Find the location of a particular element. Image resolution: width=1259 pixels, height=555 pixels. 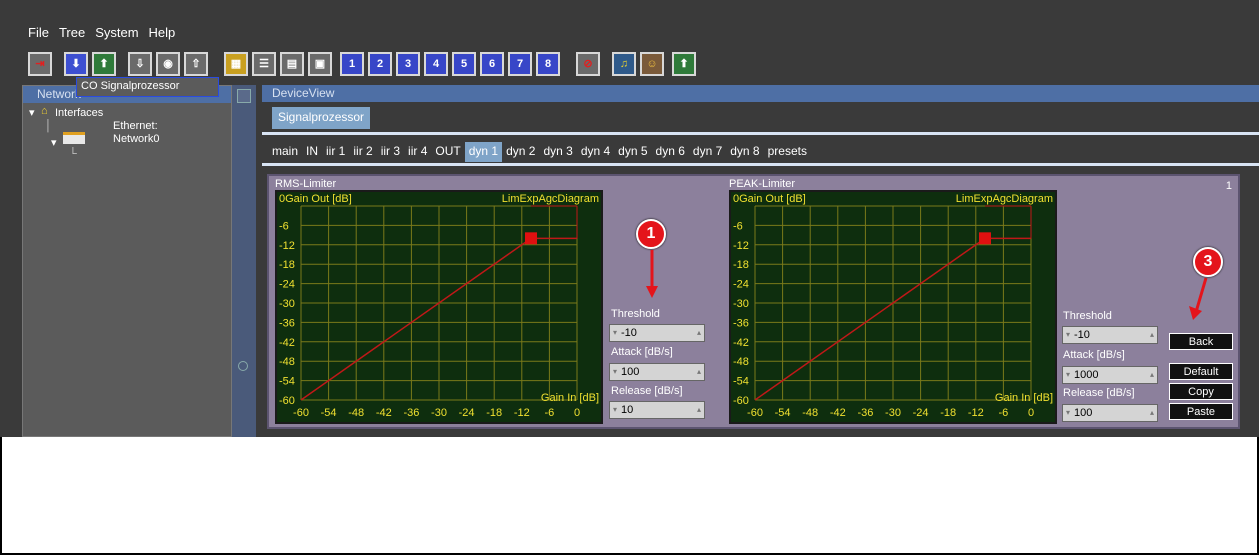

callout-3: 3 is located at coordinates (1208, 262).